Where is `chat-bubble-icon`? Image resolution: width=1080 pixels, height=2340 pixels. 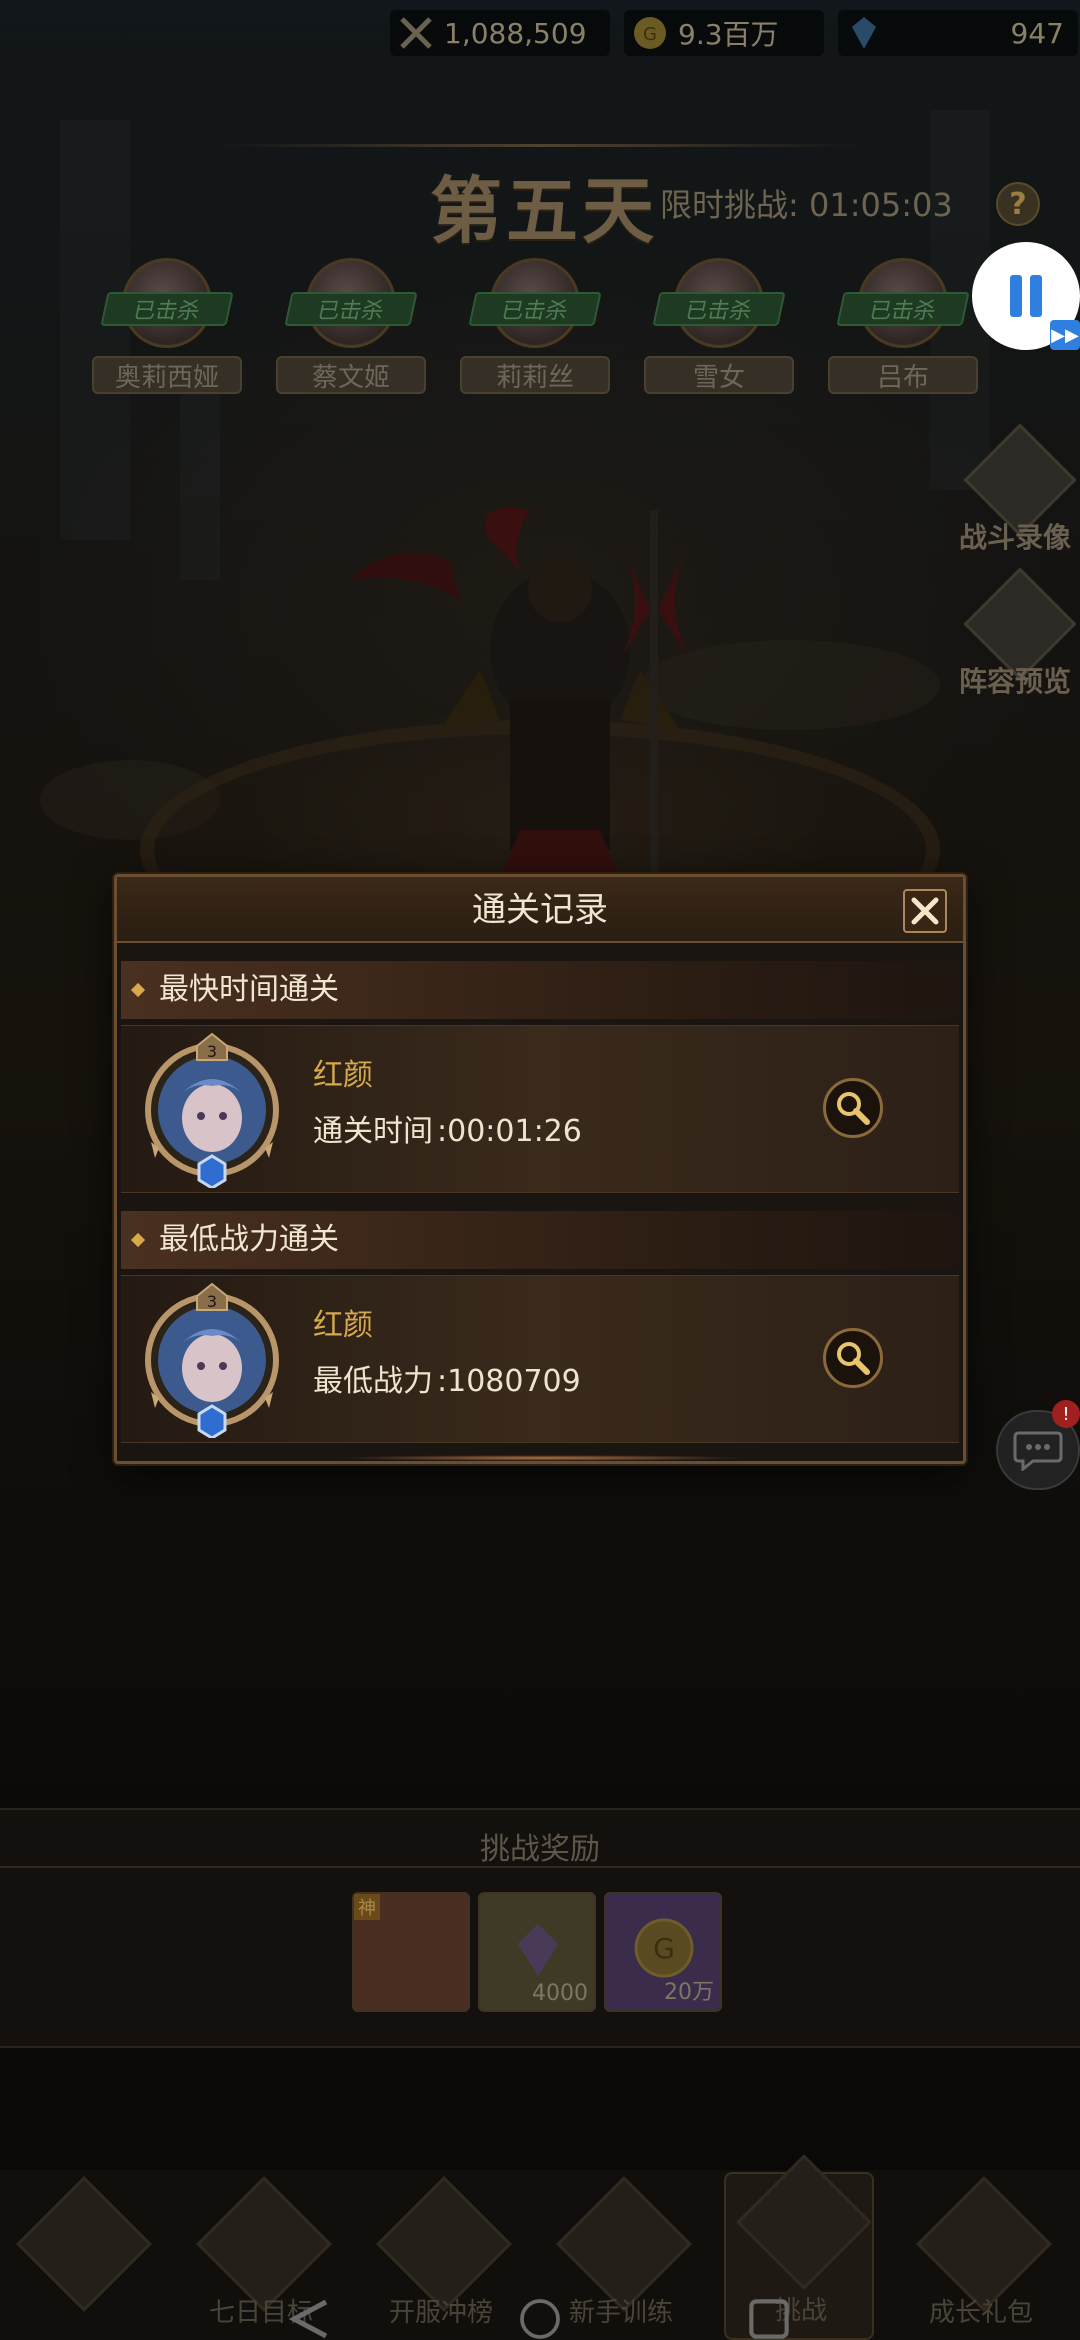 chat-bubble-icon is located at coordinates (1038, 1451).